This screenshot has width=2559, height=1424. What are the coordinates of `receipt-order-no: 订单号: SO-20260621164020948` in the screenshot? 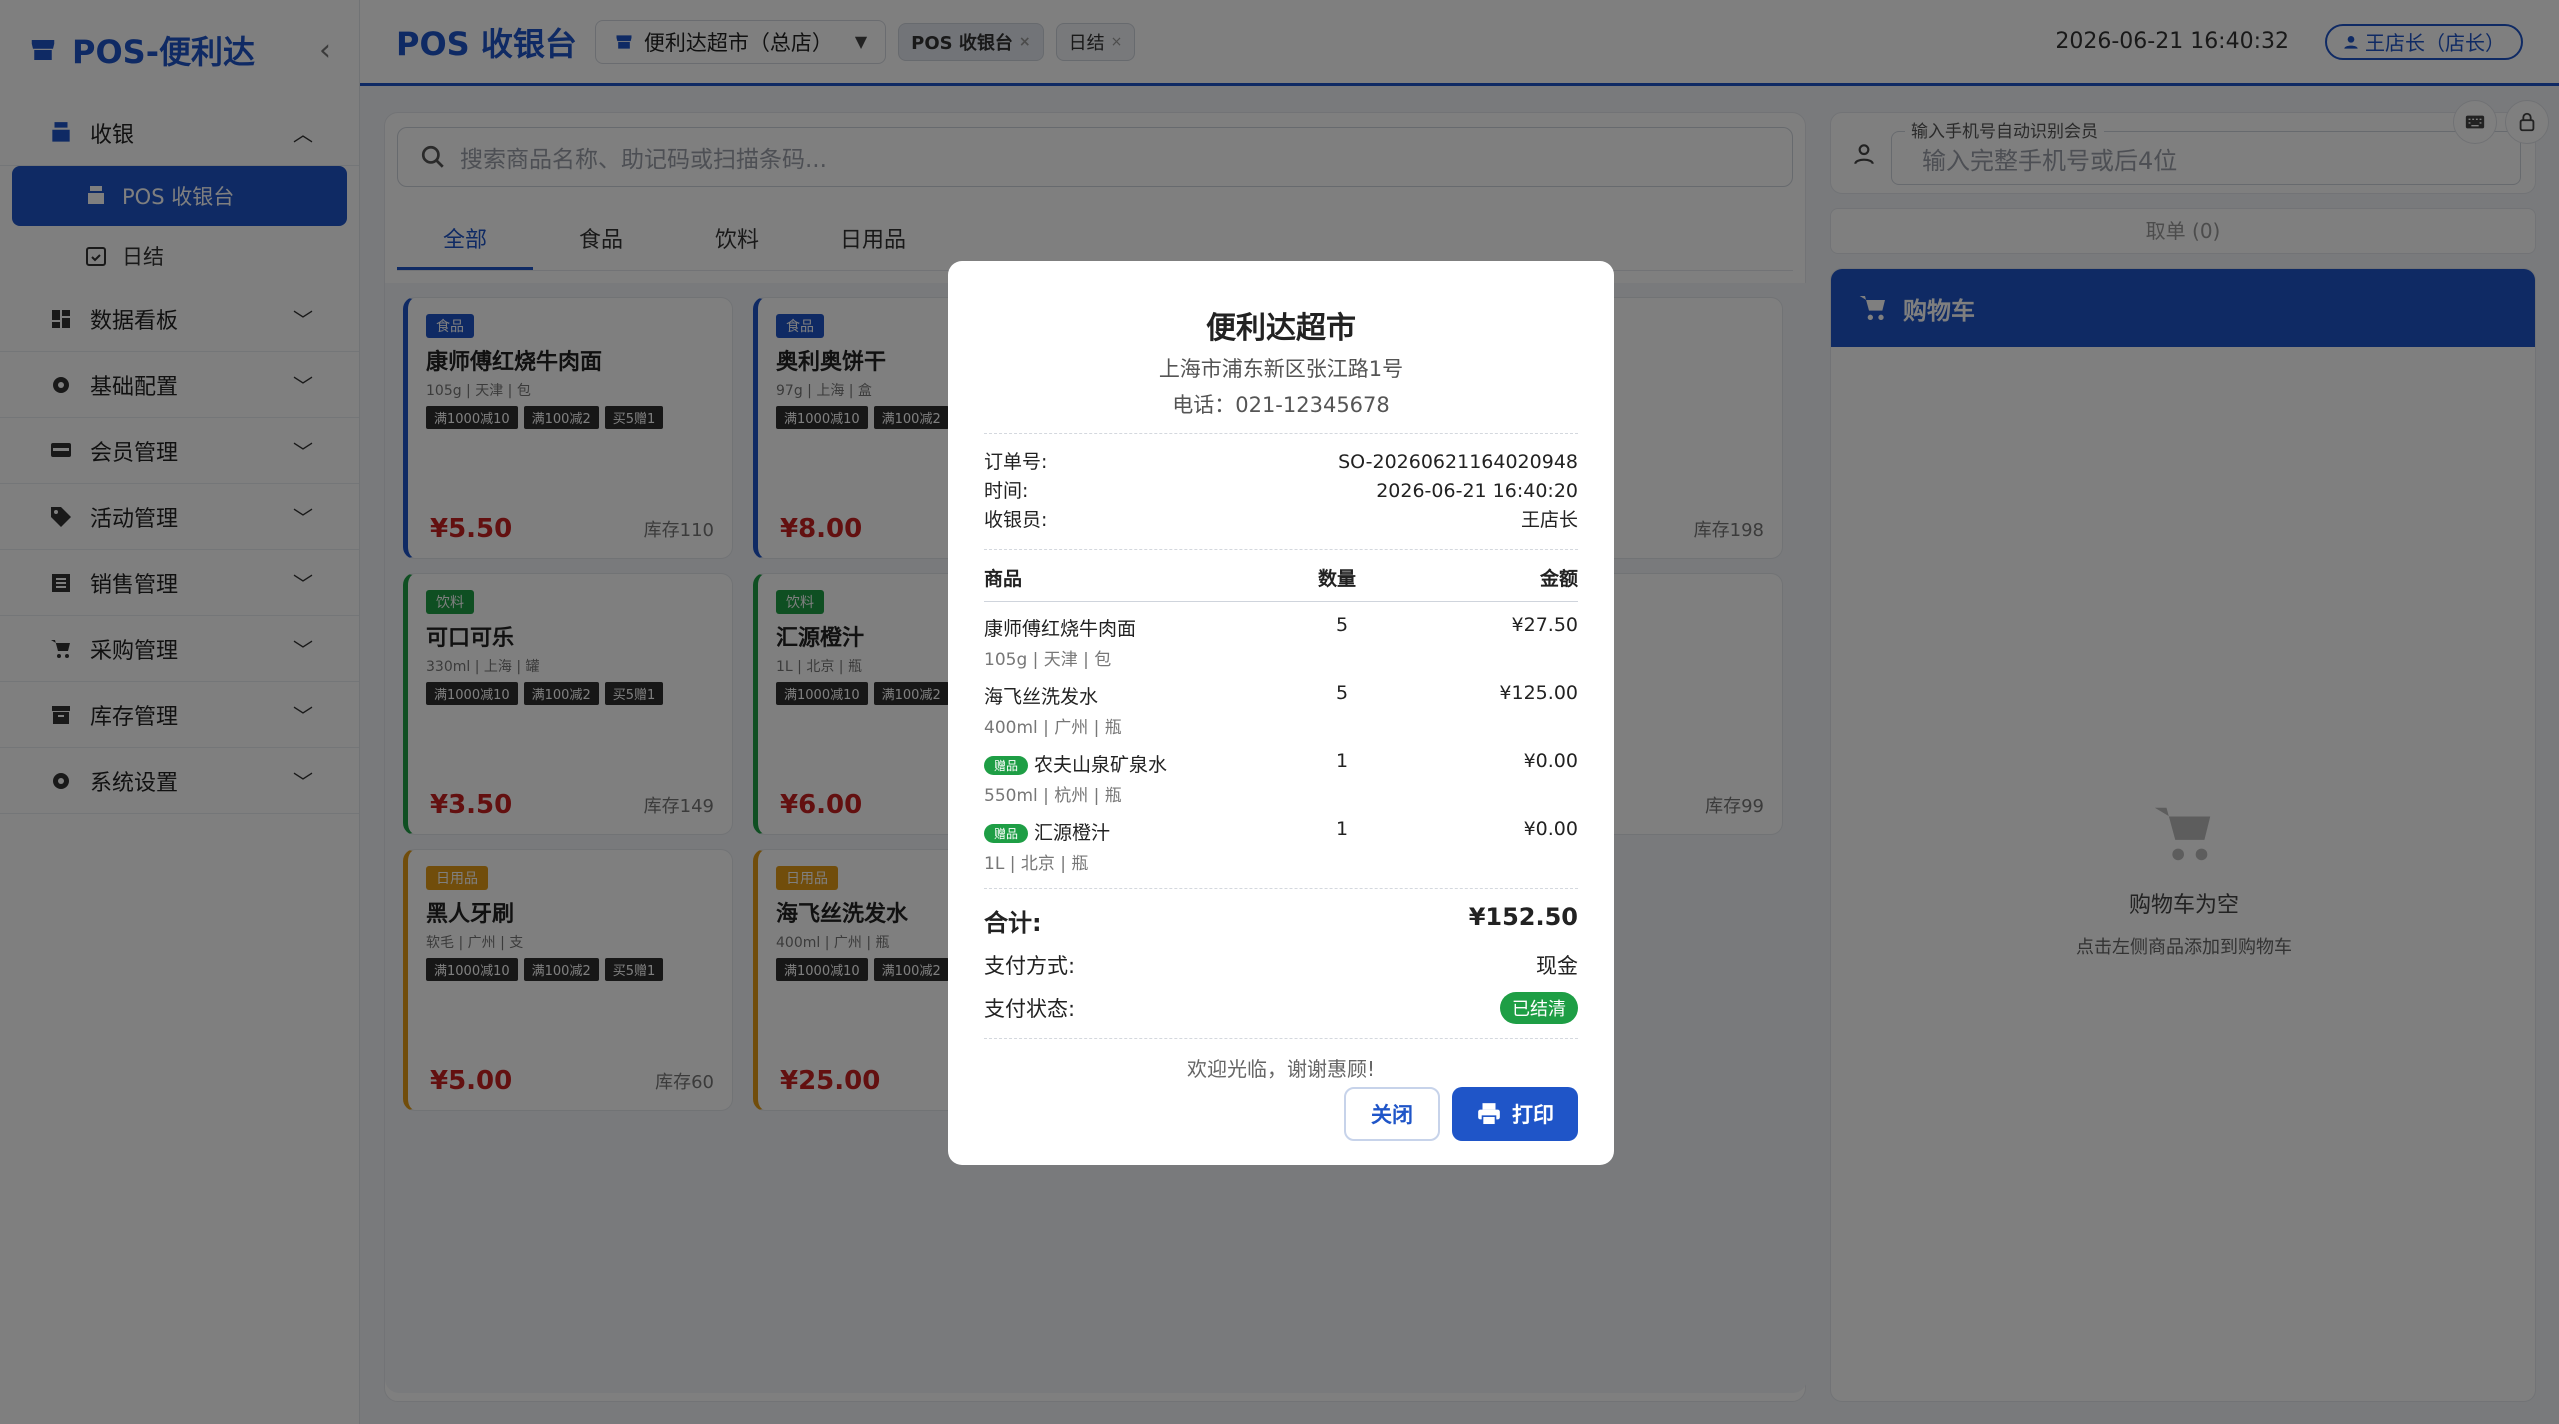 It's located at (1281, 462).